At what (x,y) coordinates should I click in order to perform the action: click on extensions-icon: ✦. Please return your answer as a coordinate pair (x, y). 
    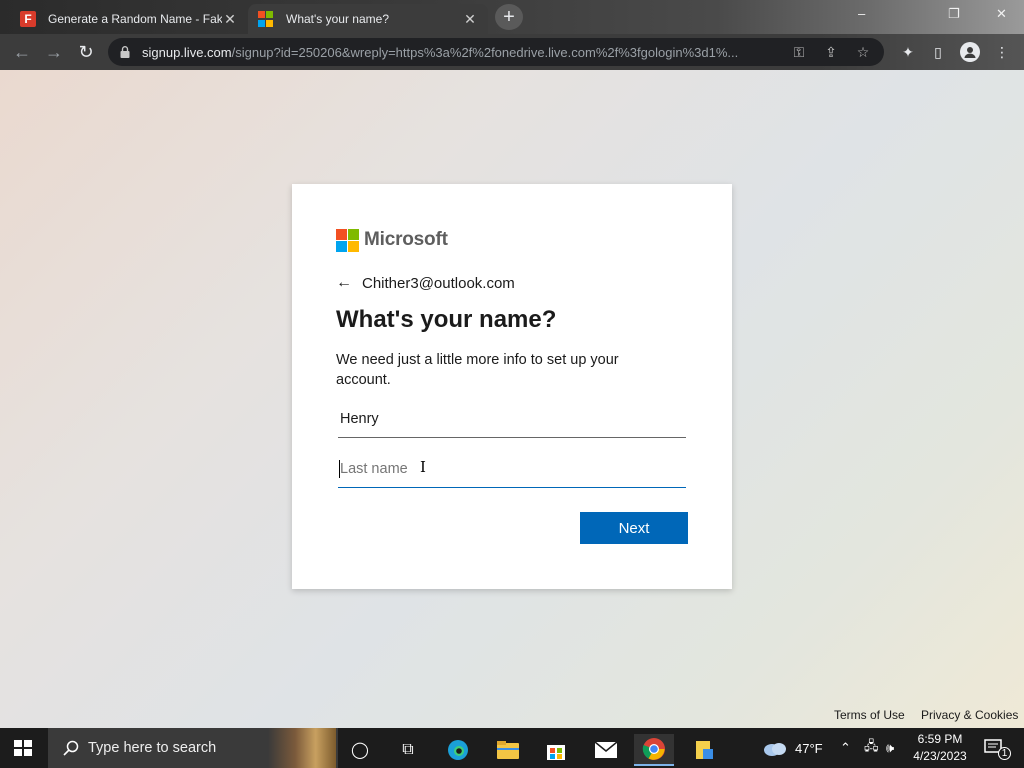
    Looking at the image, I should click on (908, 52).